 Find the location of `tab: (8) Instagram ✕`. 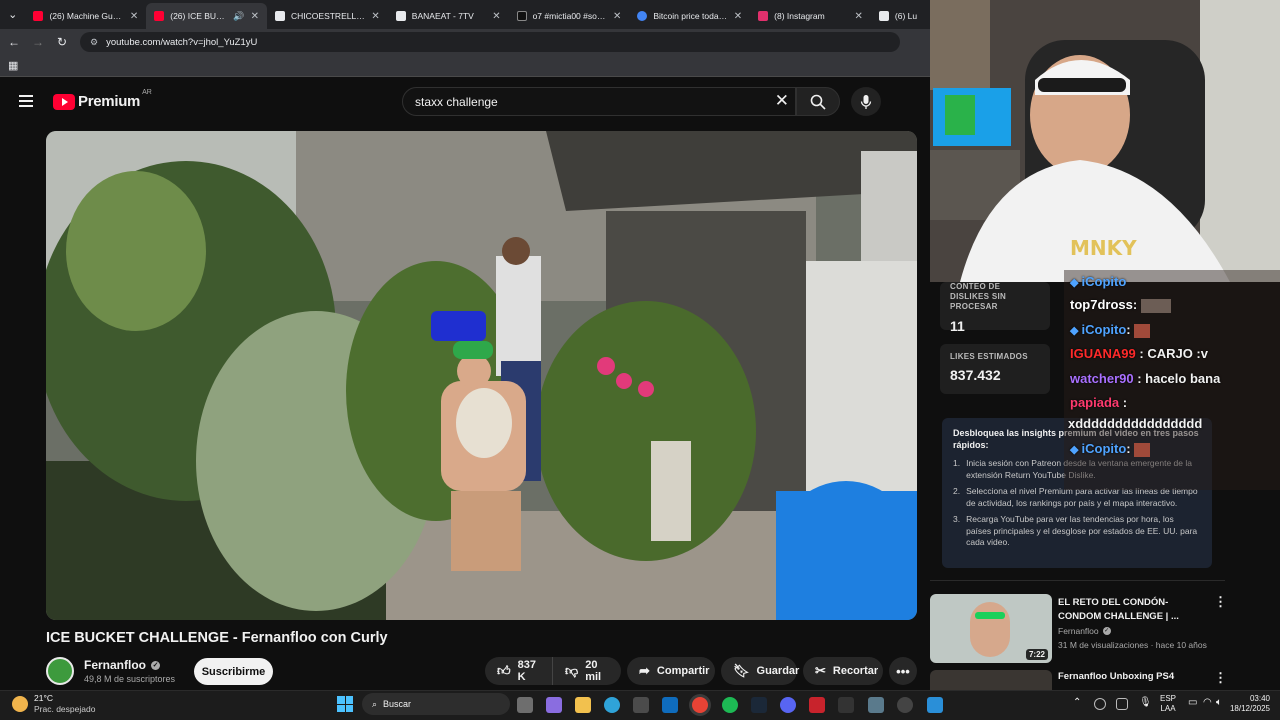

tab: (8) Instagram ✕ is located at coordinates (810, 16).